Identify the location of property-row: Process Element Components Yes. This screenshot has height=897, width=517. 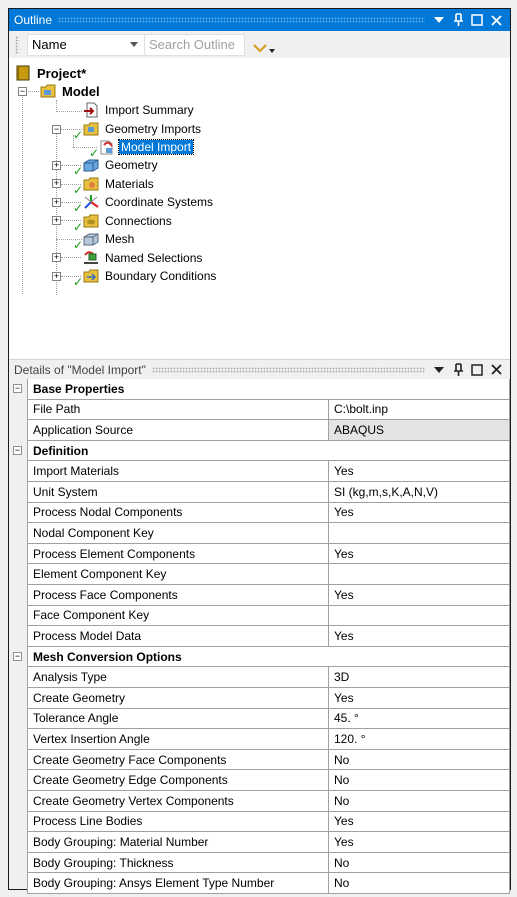
(259, 554).